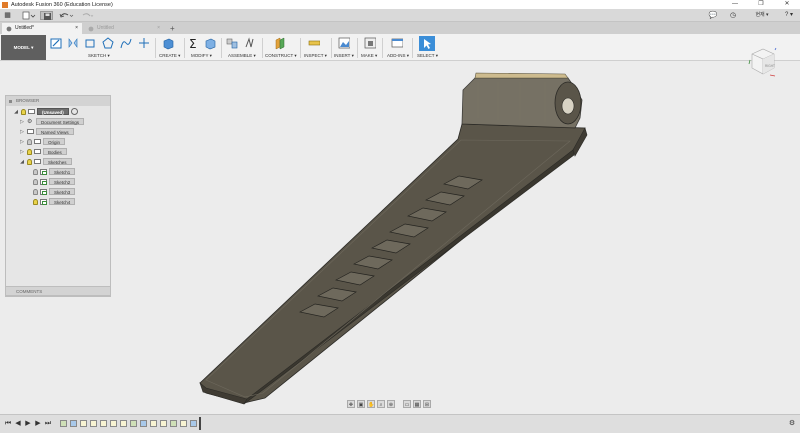 The image size is (800, 433). What do you see at coordinates (200, 423) in the screenshot?
I see `timeline-marker` at bounding box center [200, 423].